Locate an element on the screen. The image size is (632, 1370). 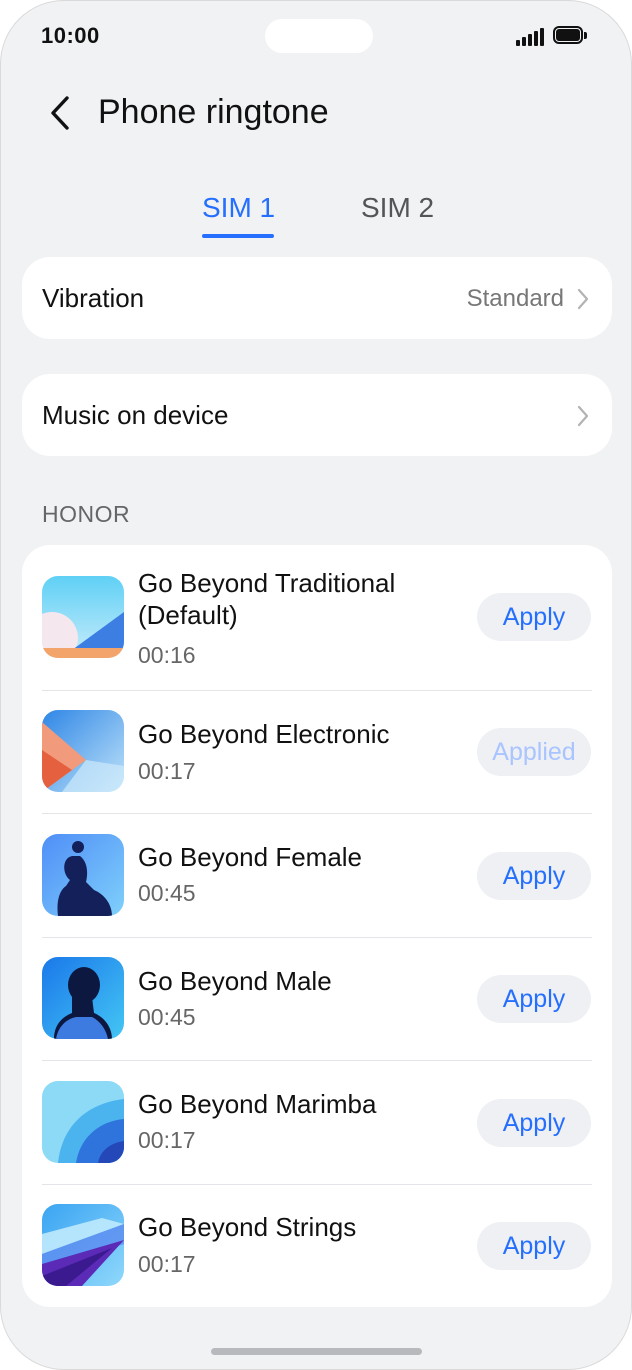
tab-sim-2: SIM 2 is located at coordinates (397, 208).